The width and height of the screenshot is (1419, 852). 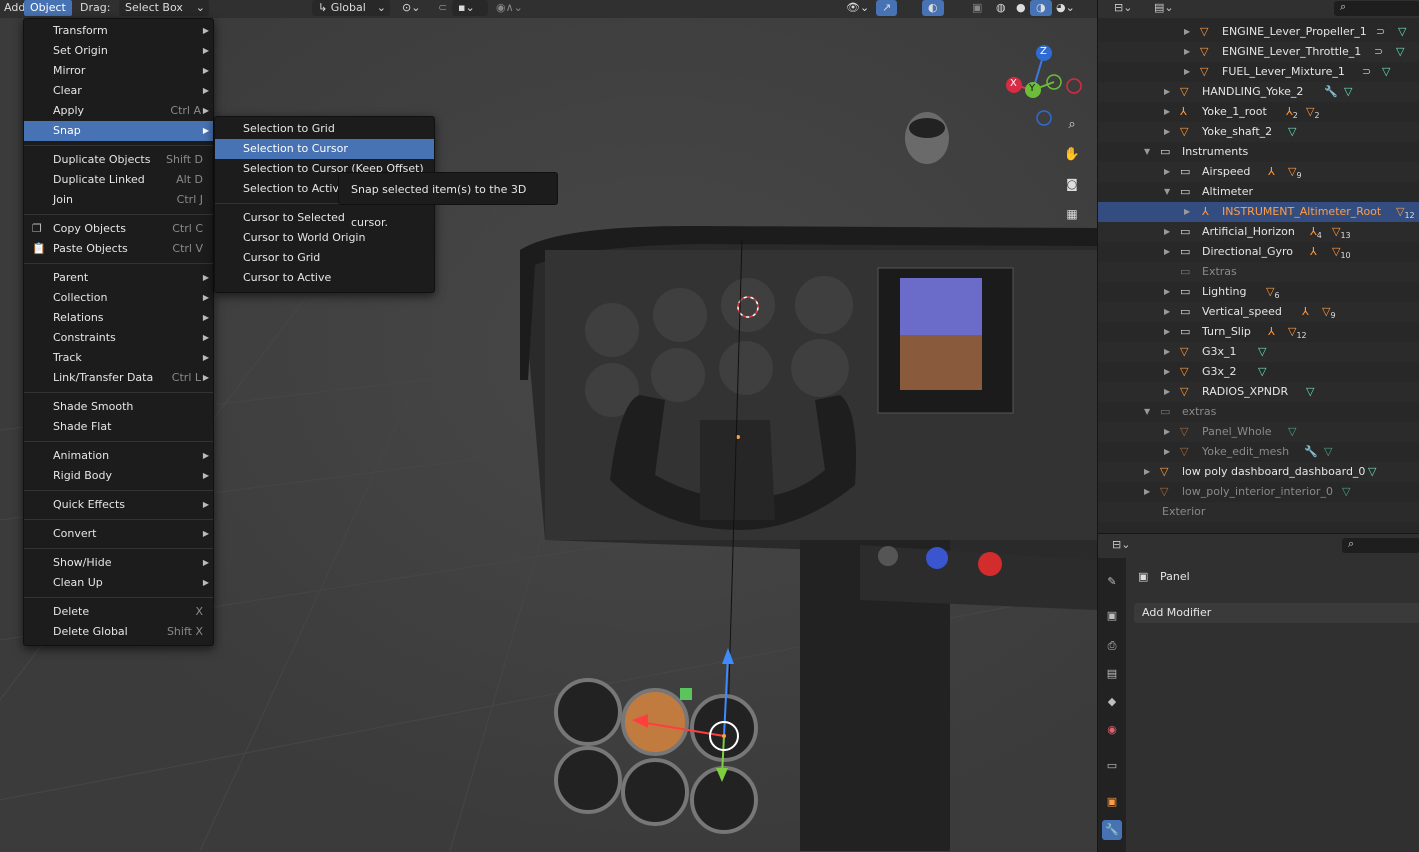 I want to click on gizmo-toggle-icon: ↗, so click(x=887, y=8).